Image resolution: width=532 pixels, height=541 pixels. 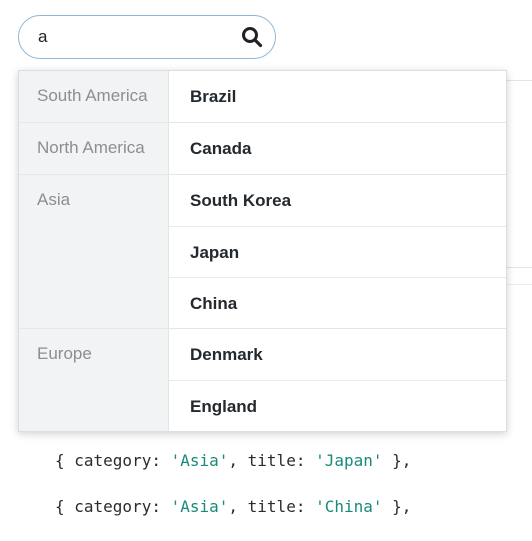 I want to click on result-item-china: China, so click(x=337, y=302).